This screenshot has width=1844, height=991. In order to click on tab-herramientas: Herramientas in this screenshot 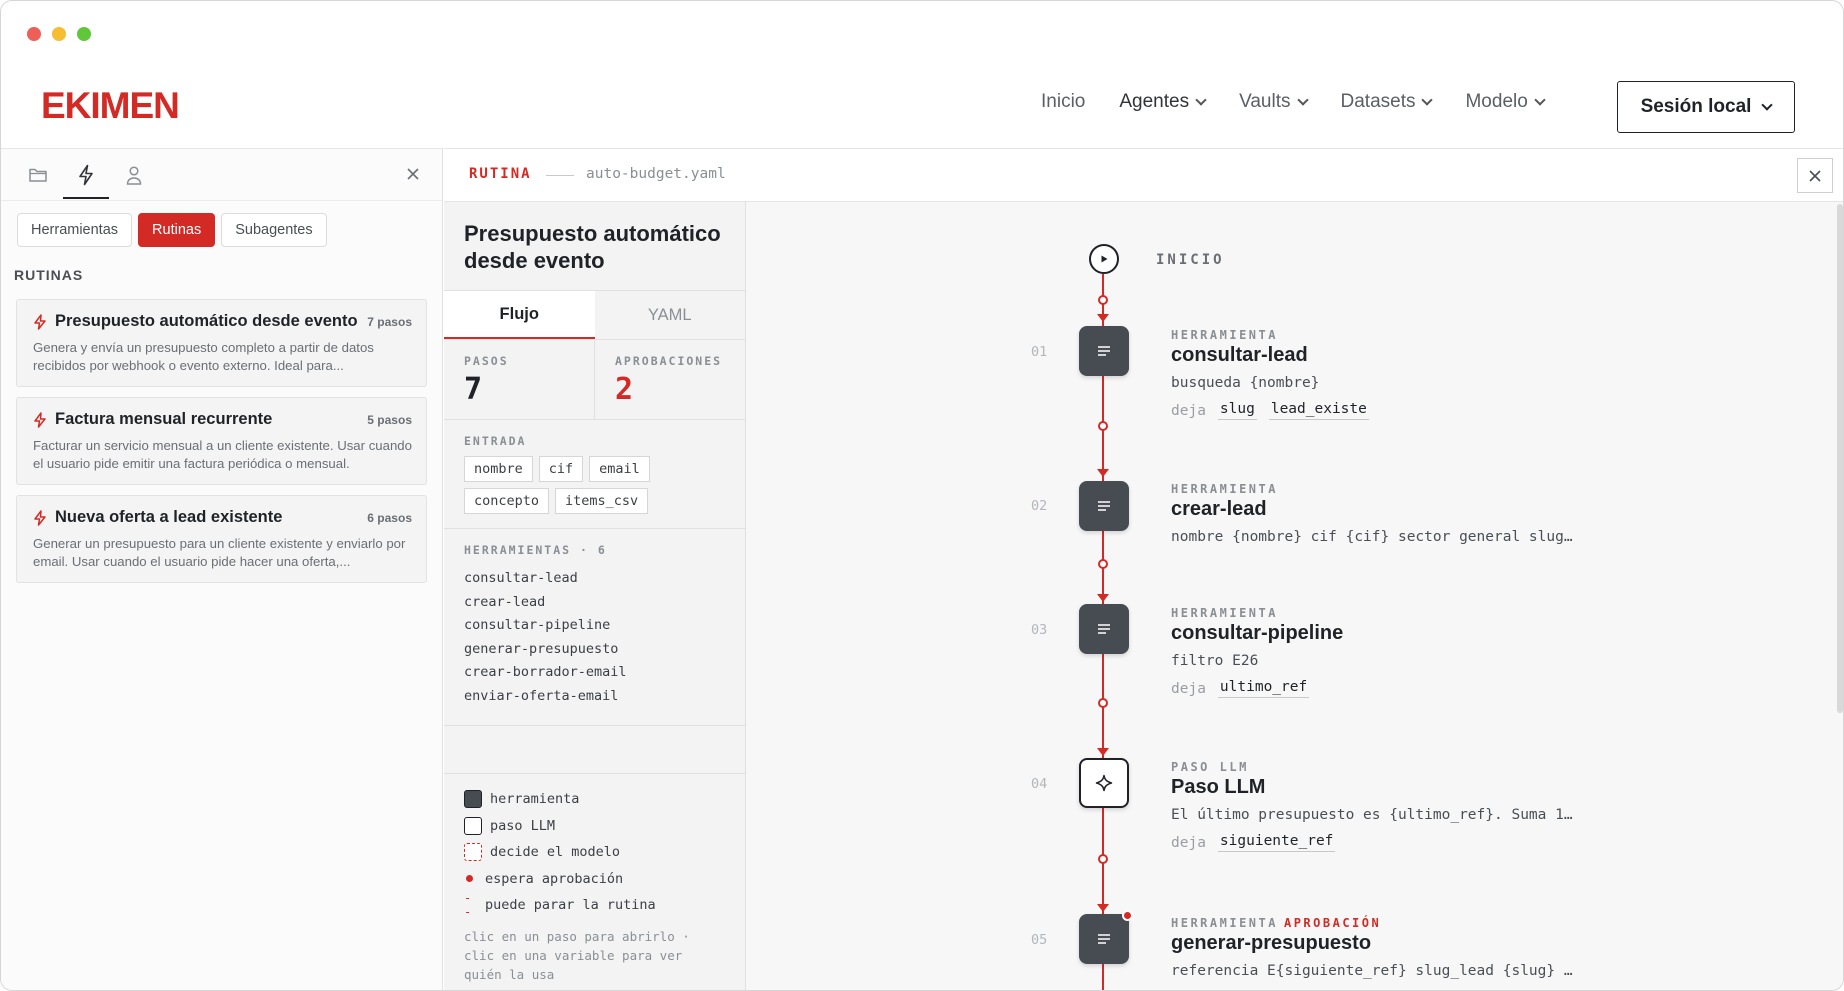, I will do `click(75, 230)`.